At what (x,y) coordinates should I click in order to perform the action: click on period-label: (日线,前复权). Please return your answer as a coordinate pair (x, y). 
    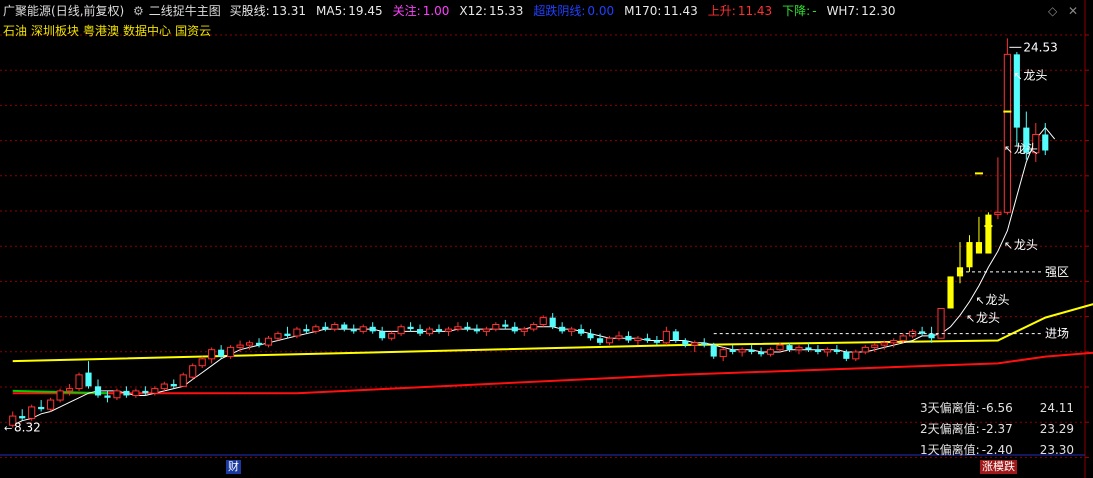
    Looking at the image, I should click on (87, 11).